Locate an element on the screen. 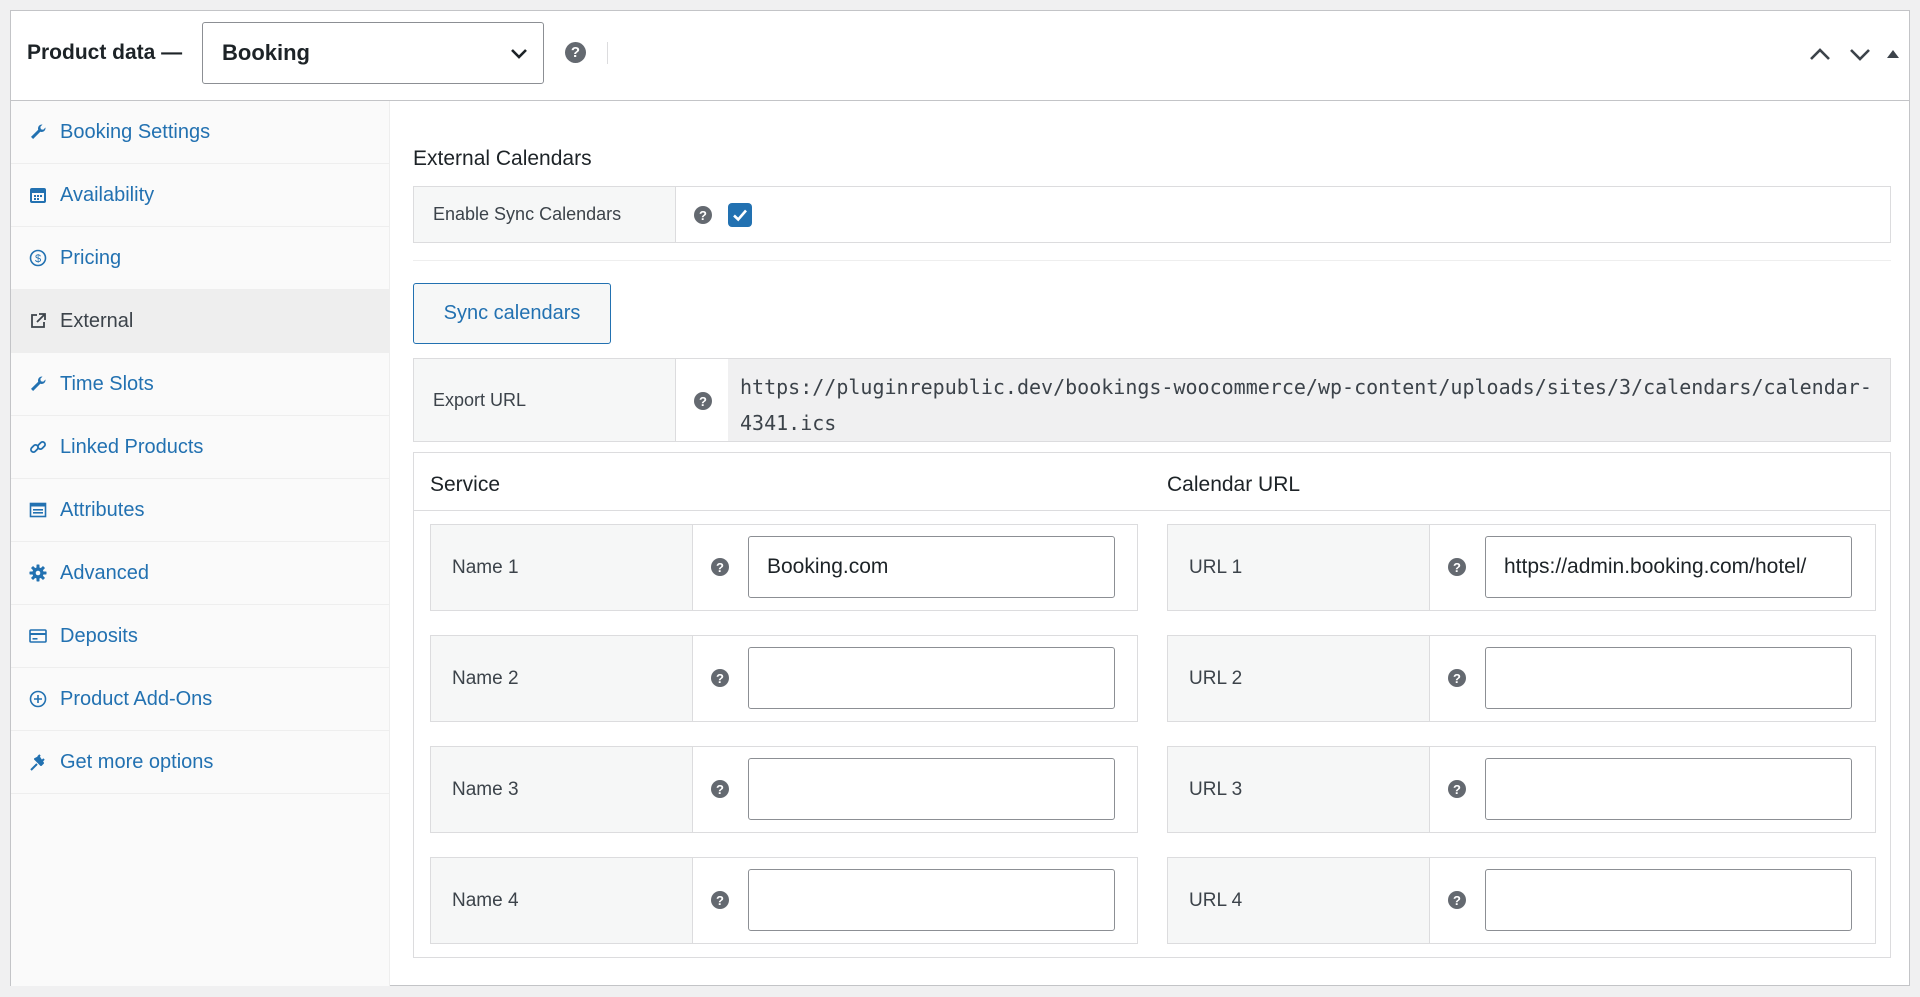 The image size is (1920, 997). card-icon is located at coordinates (38, 636).